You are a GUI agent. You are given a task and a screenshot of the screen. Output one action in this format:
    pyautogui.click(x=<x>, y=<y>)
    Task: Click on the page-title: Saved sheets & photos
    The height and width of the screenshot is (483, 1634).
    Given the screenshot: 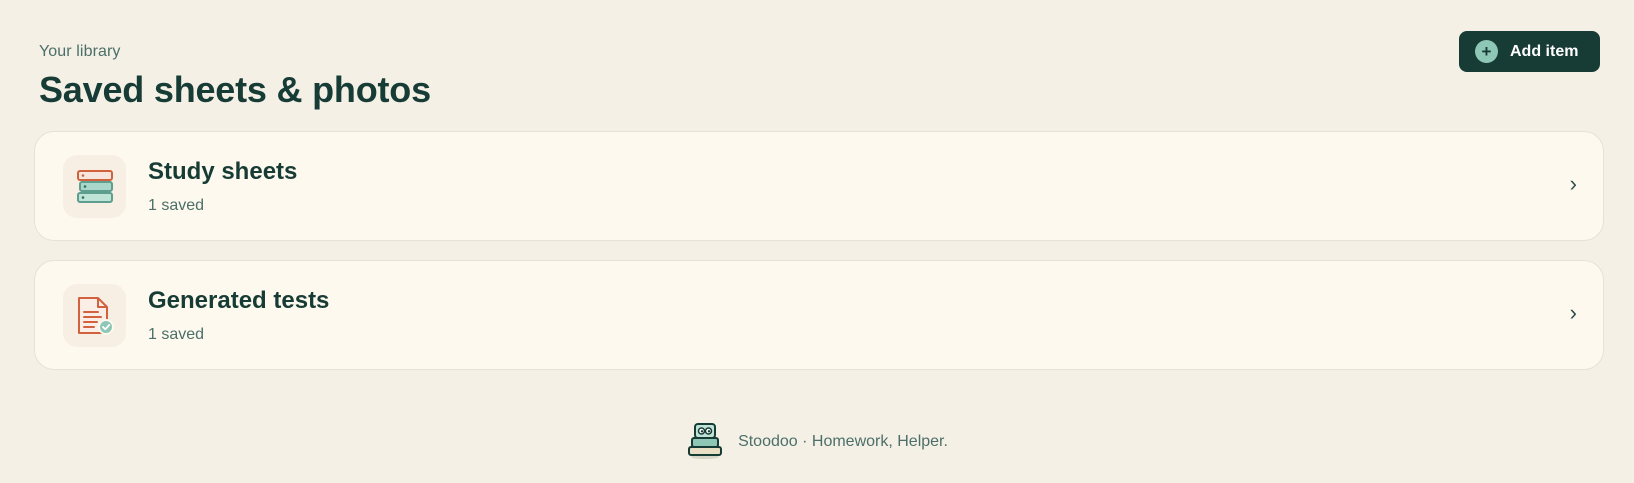 What is the action you would take?
    pyautogui.click(x=235, y=89)
    